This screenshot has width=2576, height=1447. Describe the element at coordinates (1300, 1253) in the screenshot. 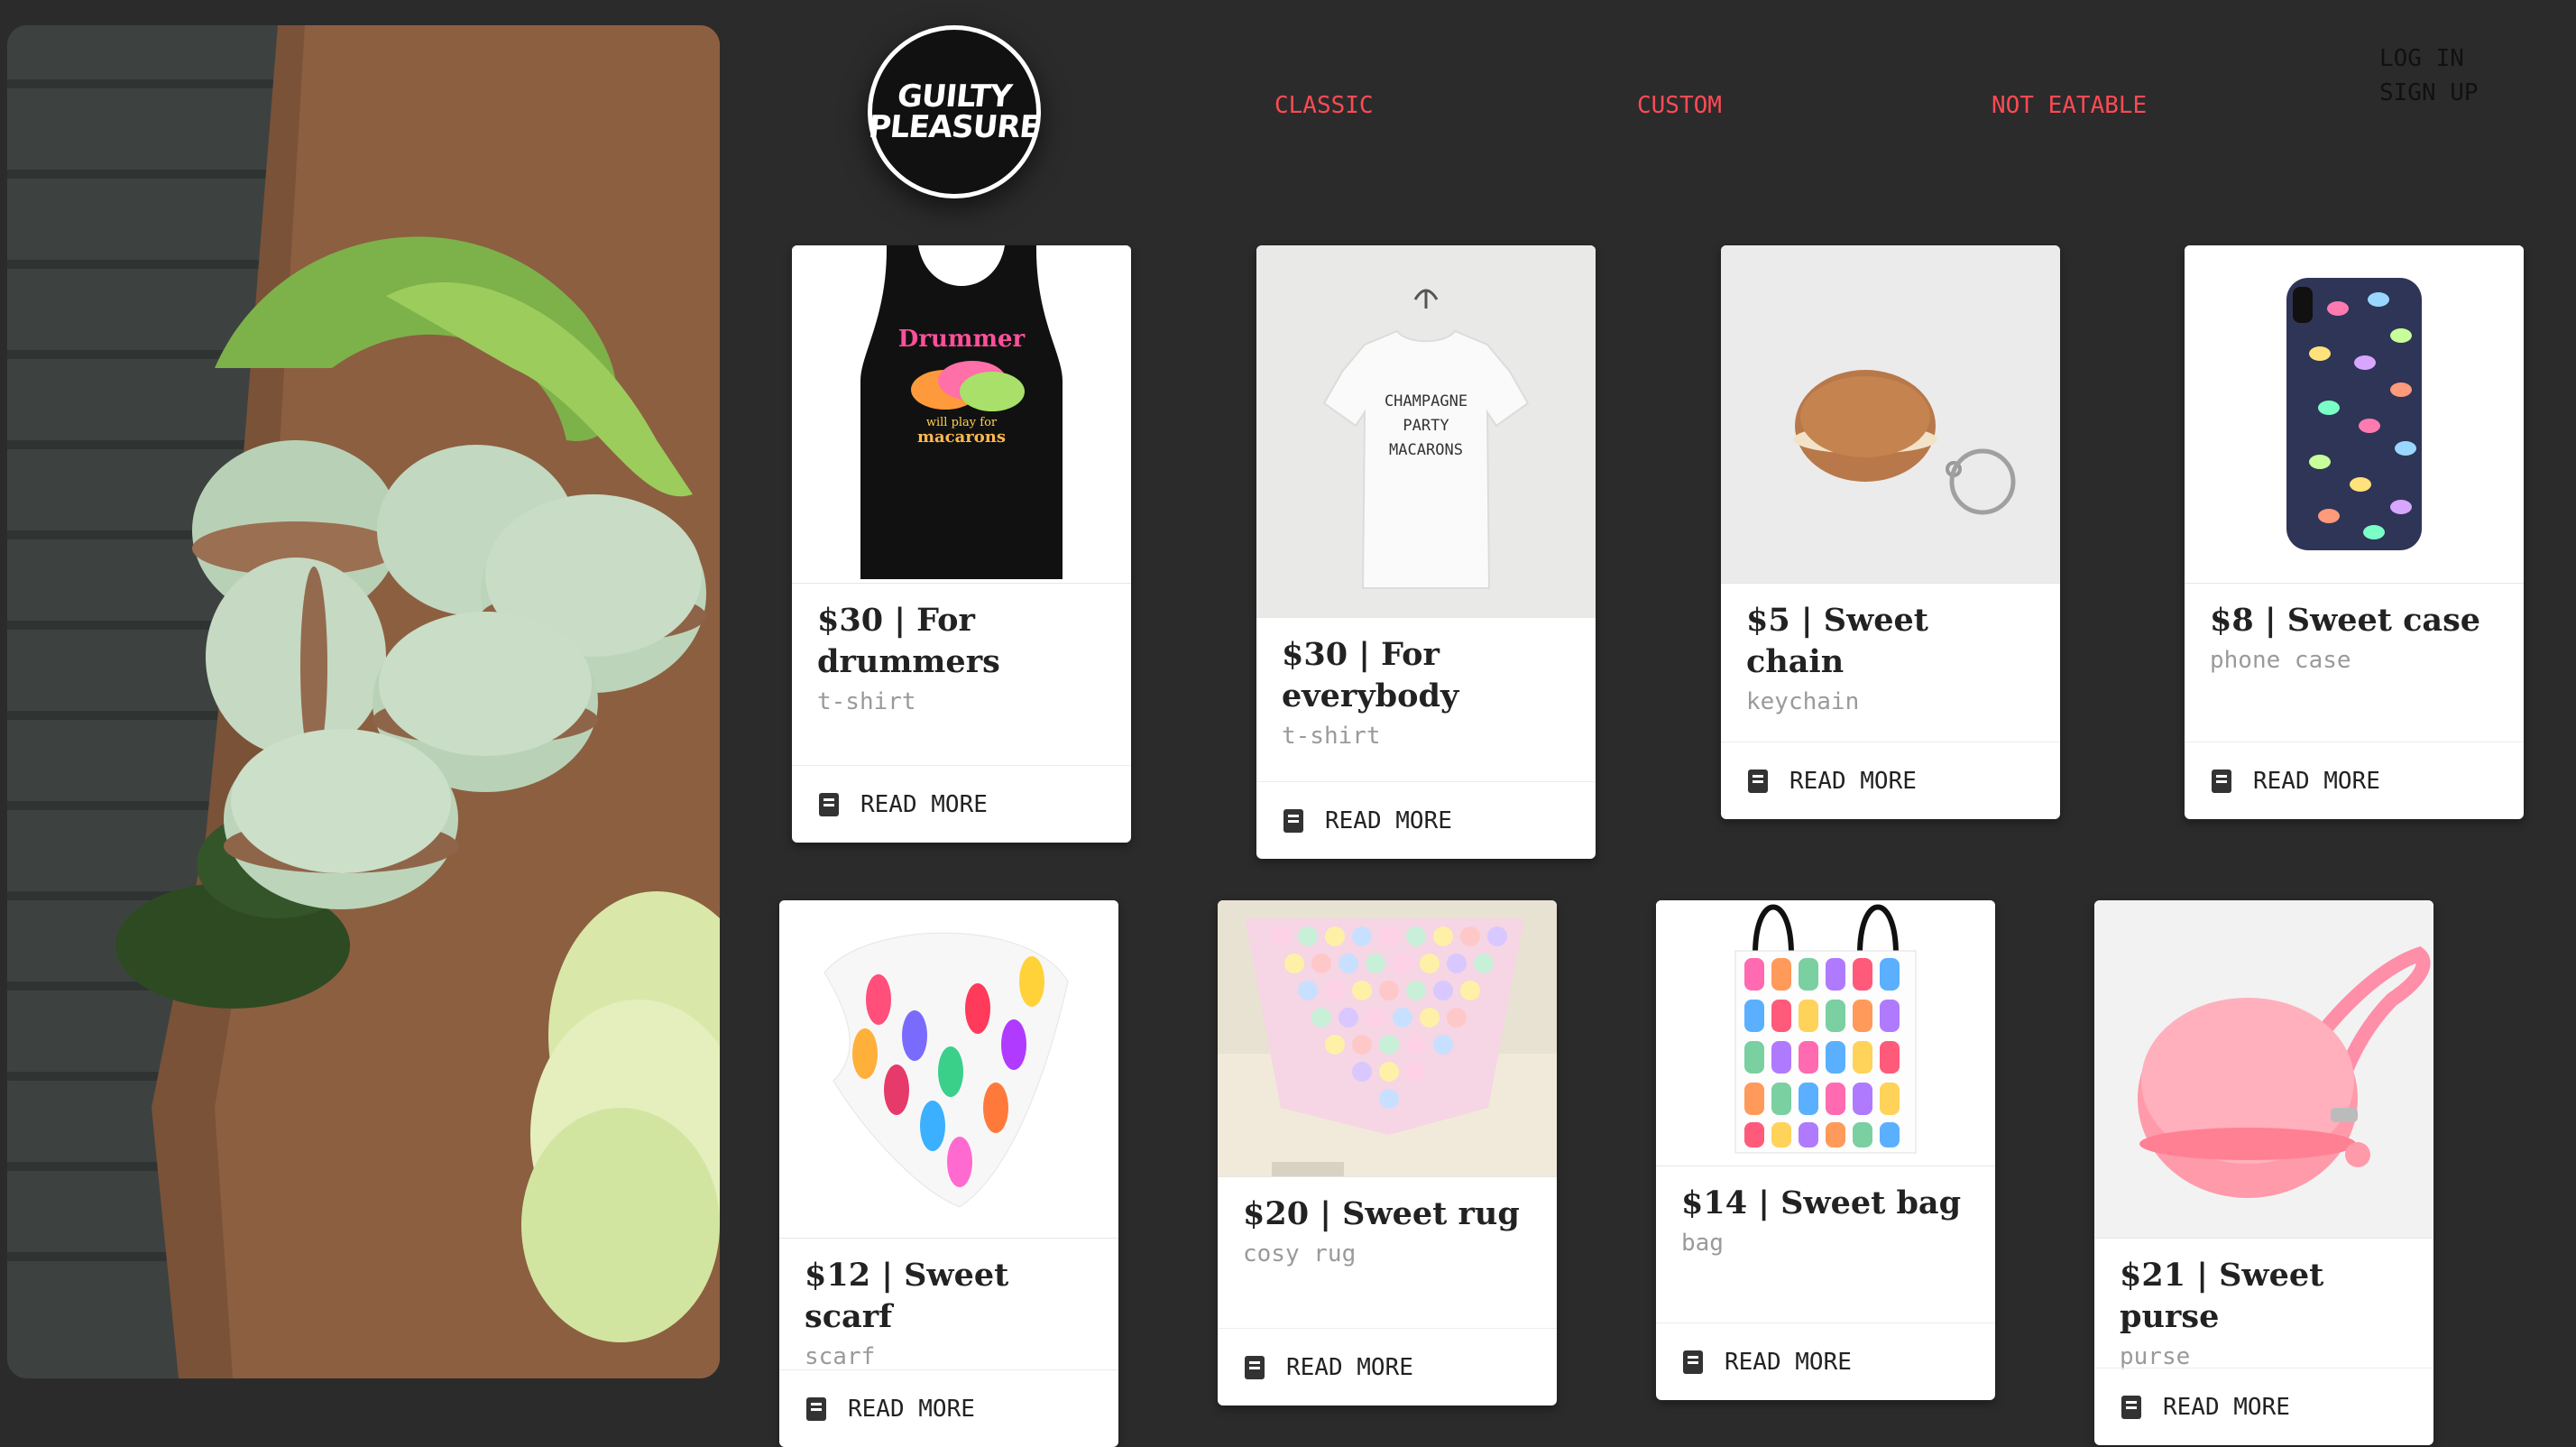

I see `product-category: cosy rug` at that location.